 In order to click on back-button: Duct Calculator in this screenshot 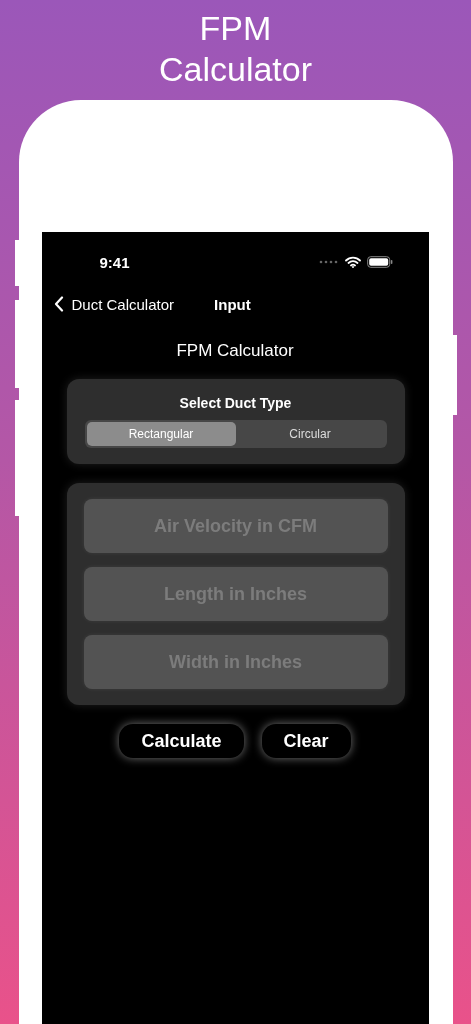, I will do `click(114, 304)`.